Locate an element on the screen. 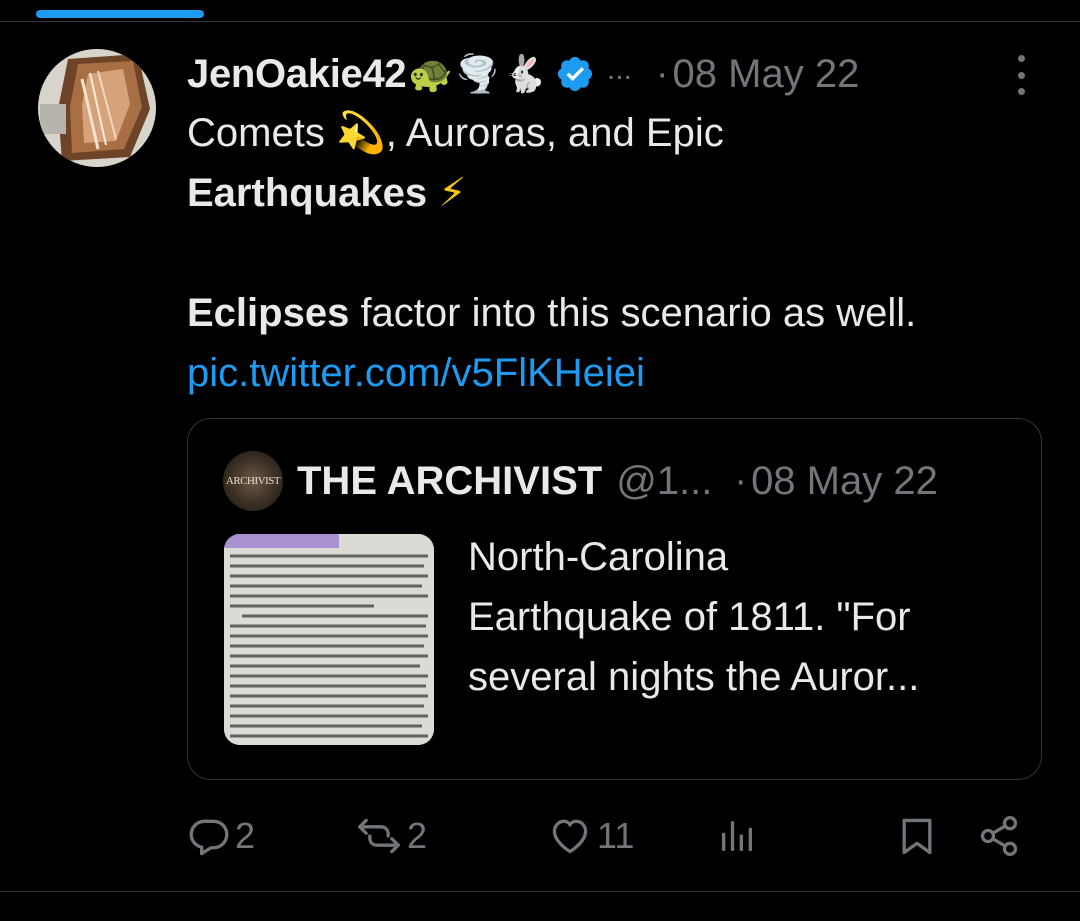 The width and height of the screenshot is (1080, 921). tweet-text-auroras: , Auroras, and Epic is located at coordinates (554, 133).